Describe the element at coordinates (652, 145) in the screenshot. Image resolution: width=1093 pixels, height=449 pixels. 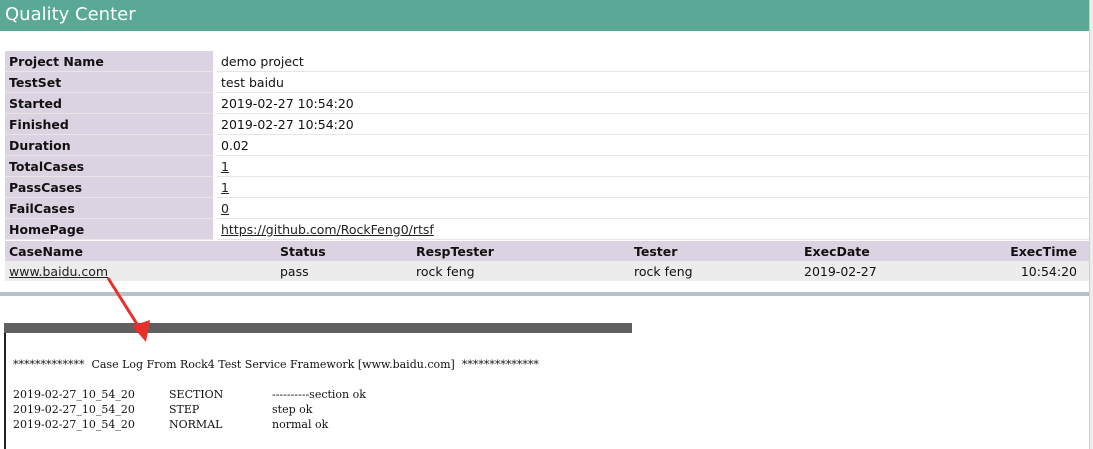
I see `duration-value: 0.02` at that location.